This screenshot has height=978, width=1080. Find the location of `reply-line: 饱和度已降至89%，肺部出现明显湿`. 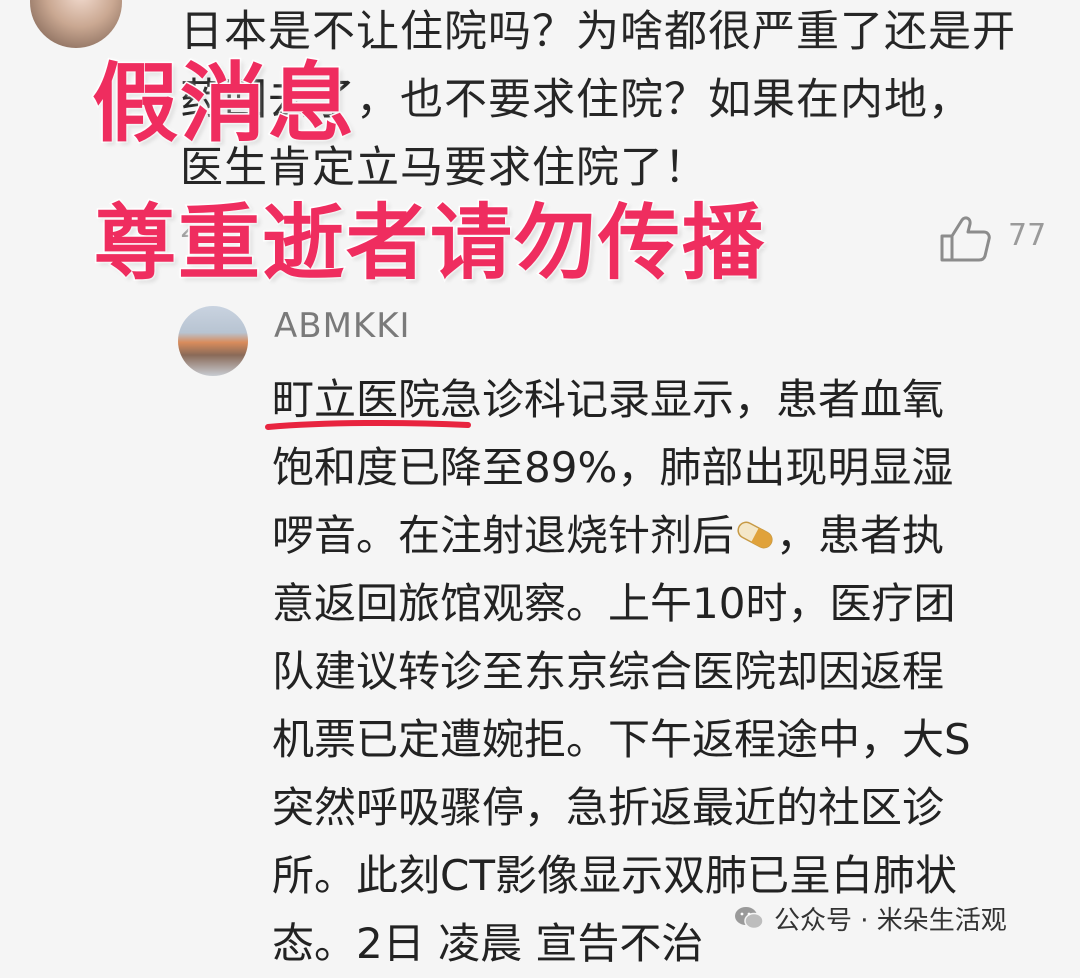

reply-line: 饱和度已降至89%，肺部出现明显湿 is located at coordinates (613, 467).